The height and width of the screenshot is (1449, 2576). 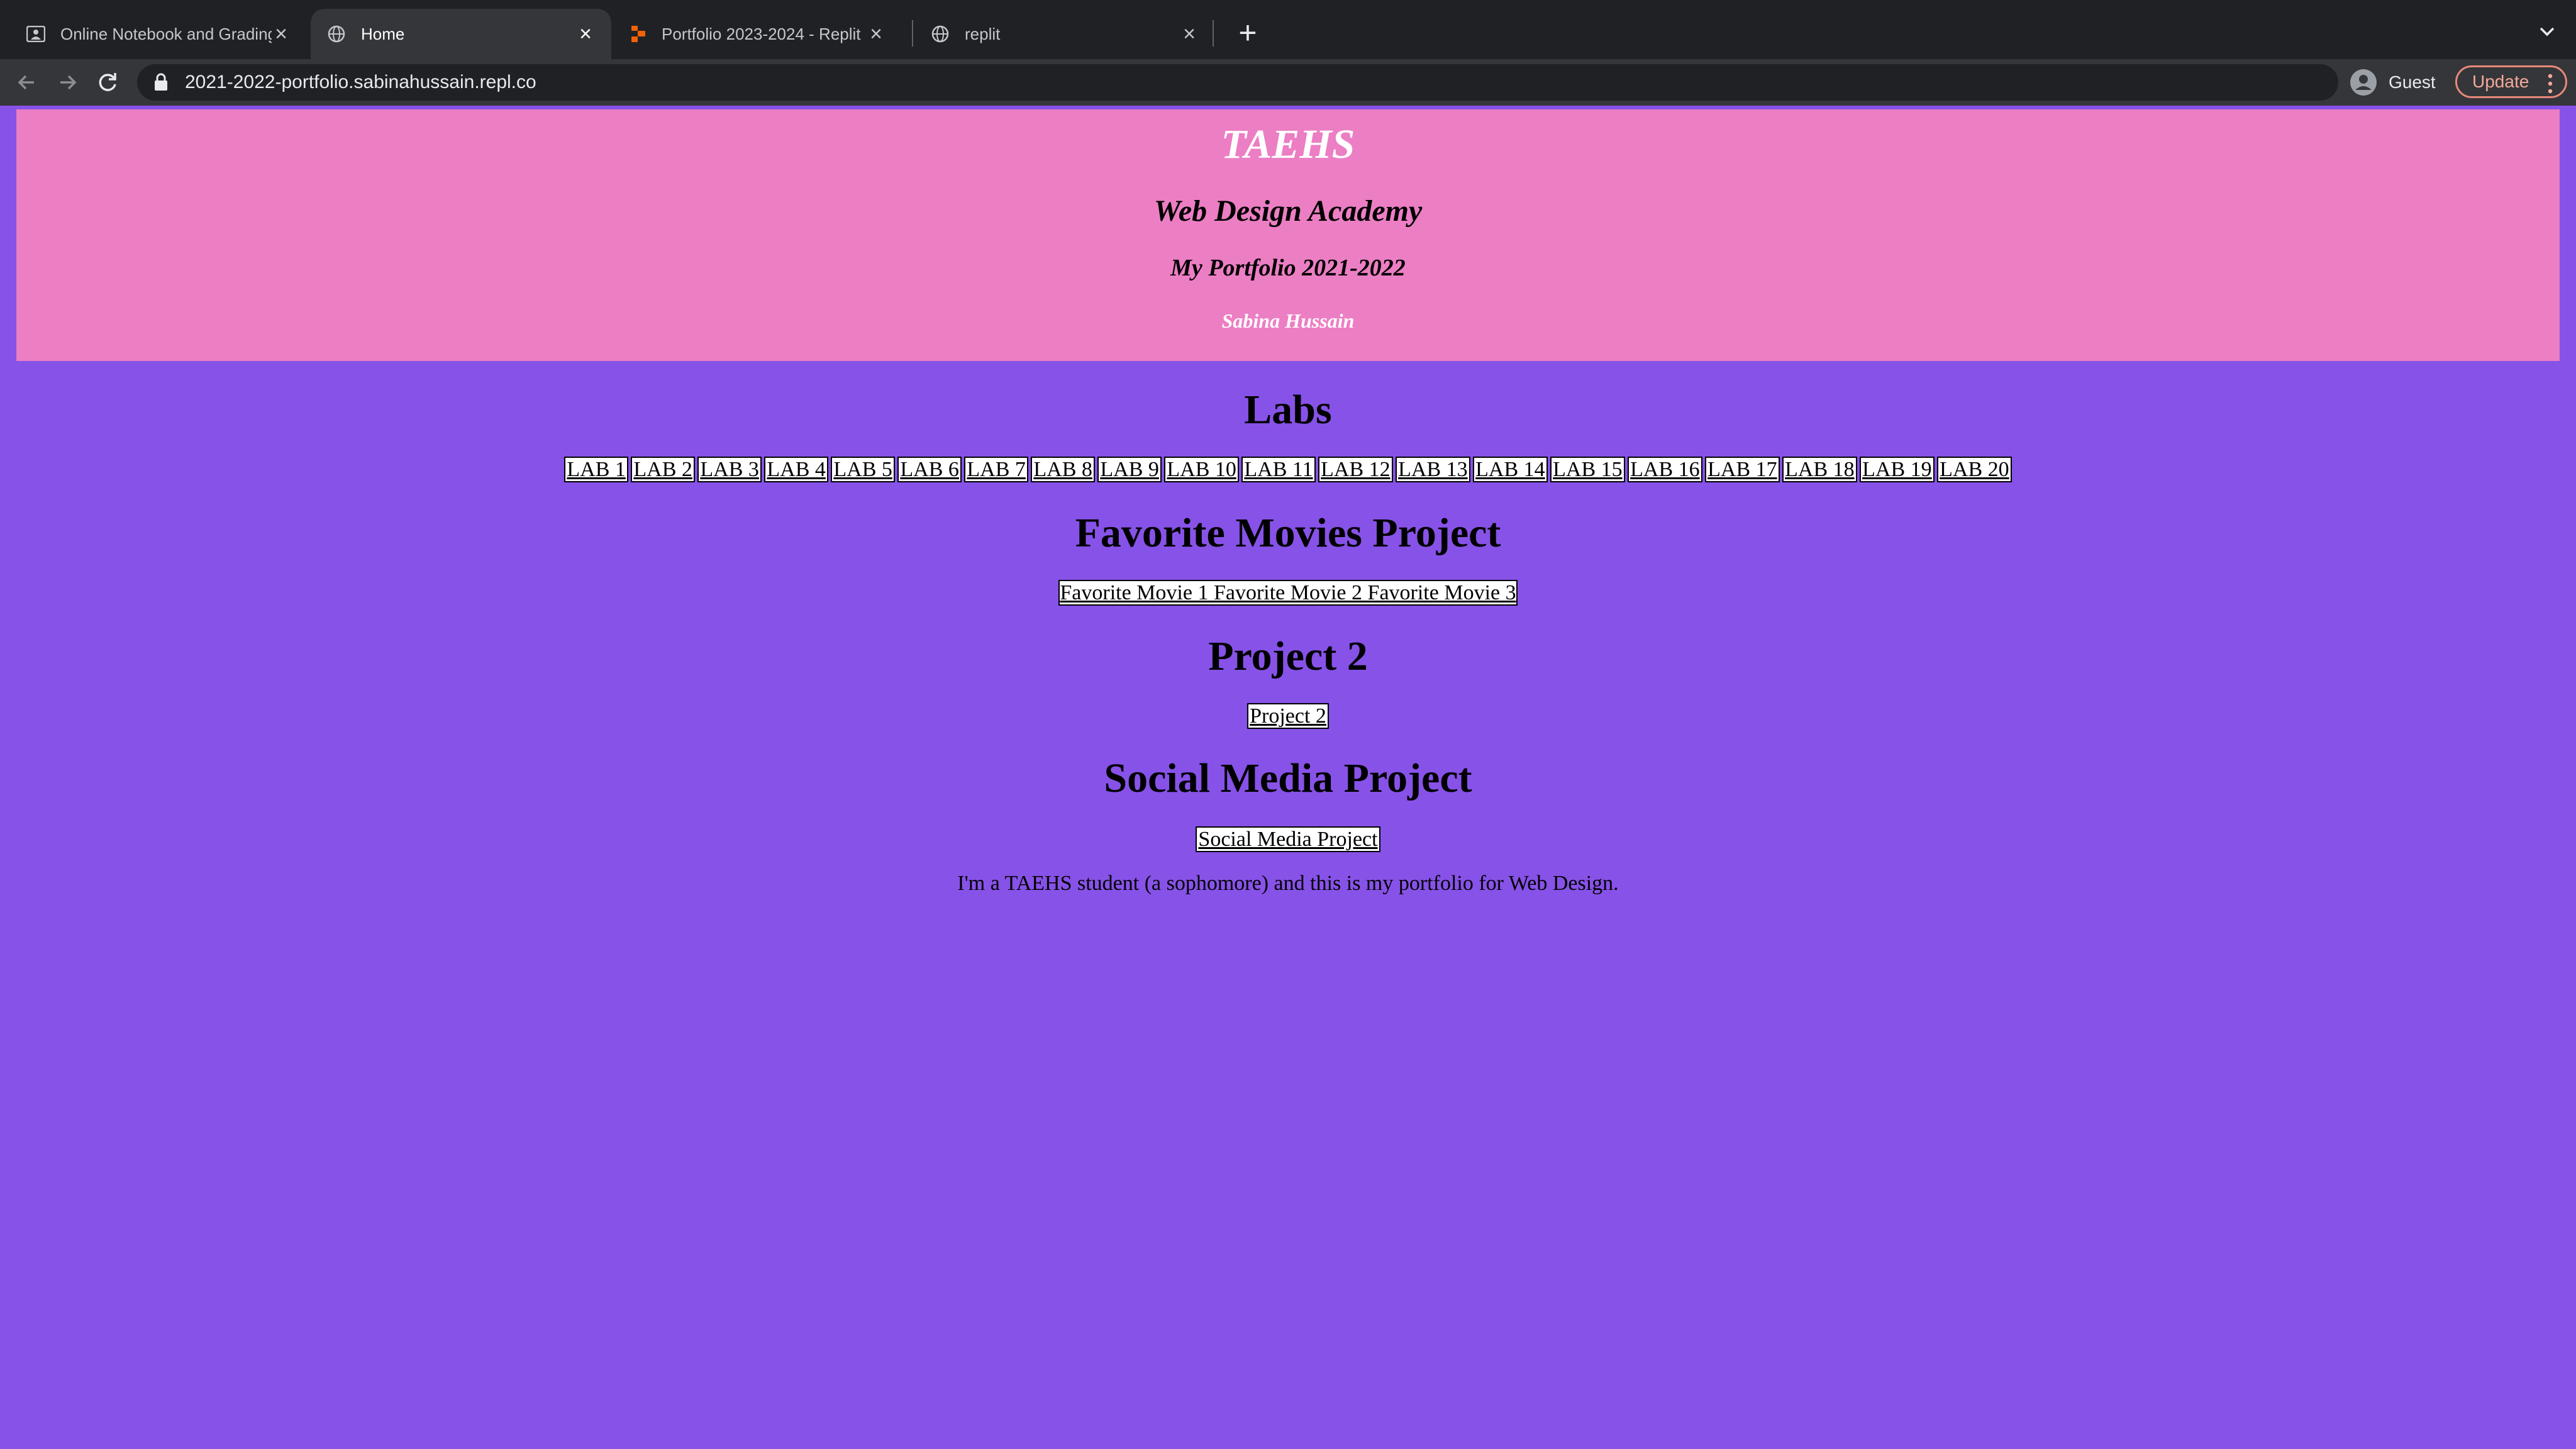 What do you see at coordinates (1355, 469) in the screenshot?
I see `lab-link: LAB 12` at bounding box center [1355, 469].